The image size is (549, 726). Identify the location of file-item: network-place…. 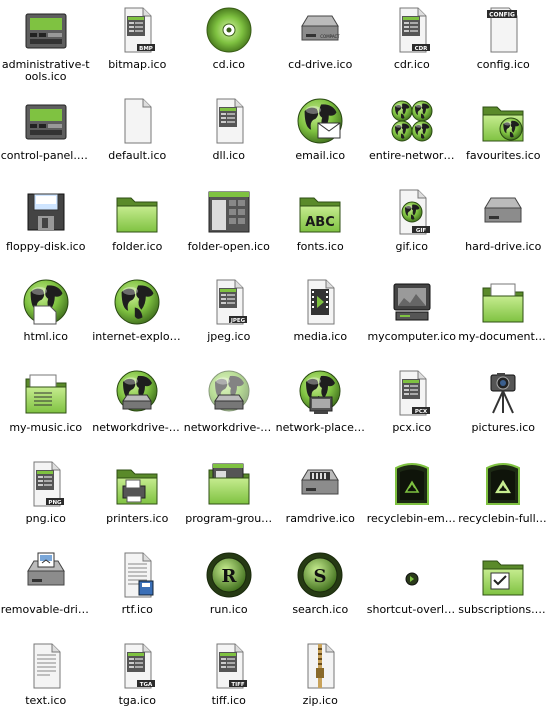
(321, 408).